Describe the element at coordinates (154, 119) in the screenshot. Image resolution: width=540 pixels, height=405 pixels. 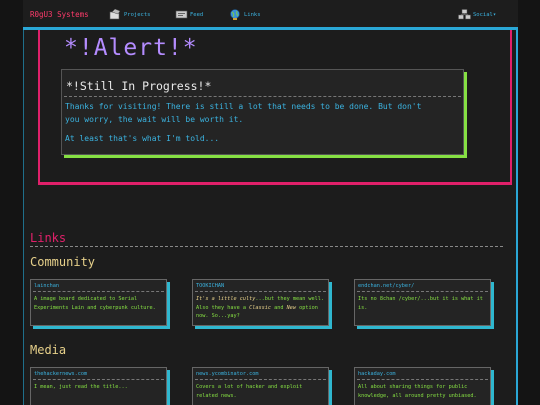
I see `alert-text-line-2: you worry, the wait will be worth it.` at that location.